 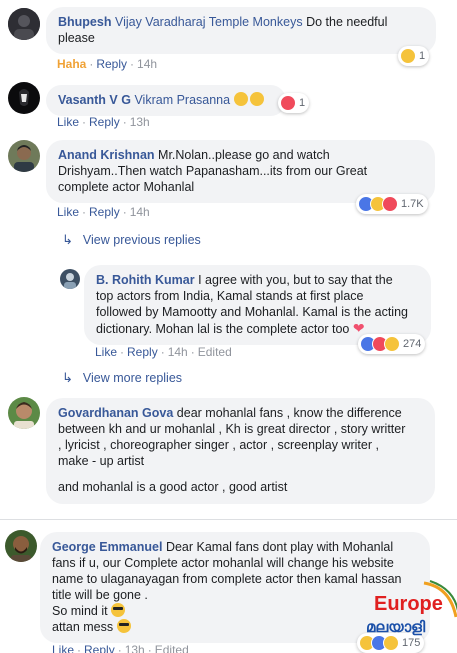 I want to click on comment-text: complete actor Mohanlal, so click(x=126, y=187).